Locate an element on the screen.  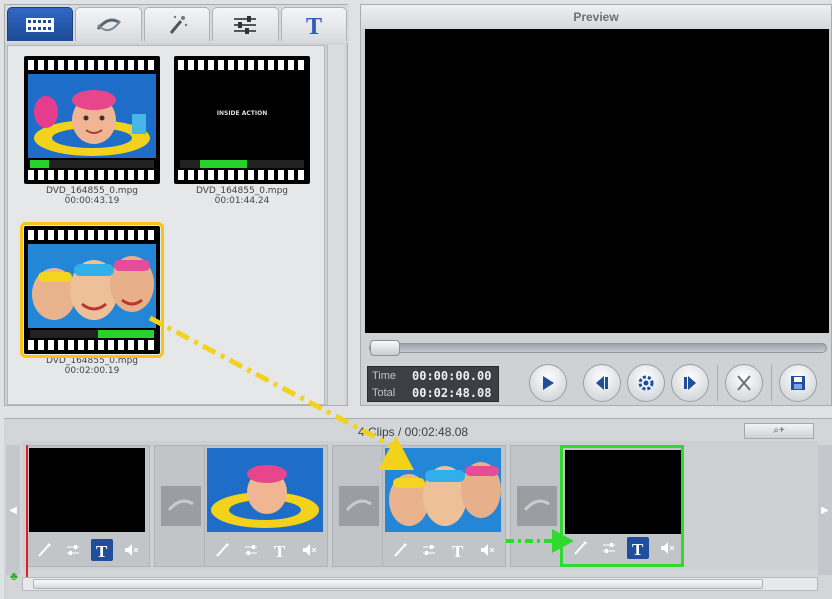
tab-text: T is located at coordinates (314, 24).